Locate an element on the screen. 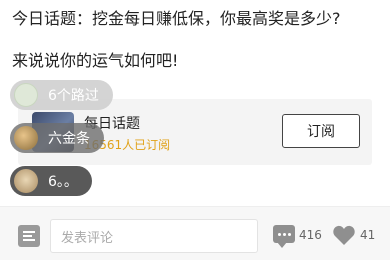  danmaku-text: 六金条 is located at coordinates (69, 139).